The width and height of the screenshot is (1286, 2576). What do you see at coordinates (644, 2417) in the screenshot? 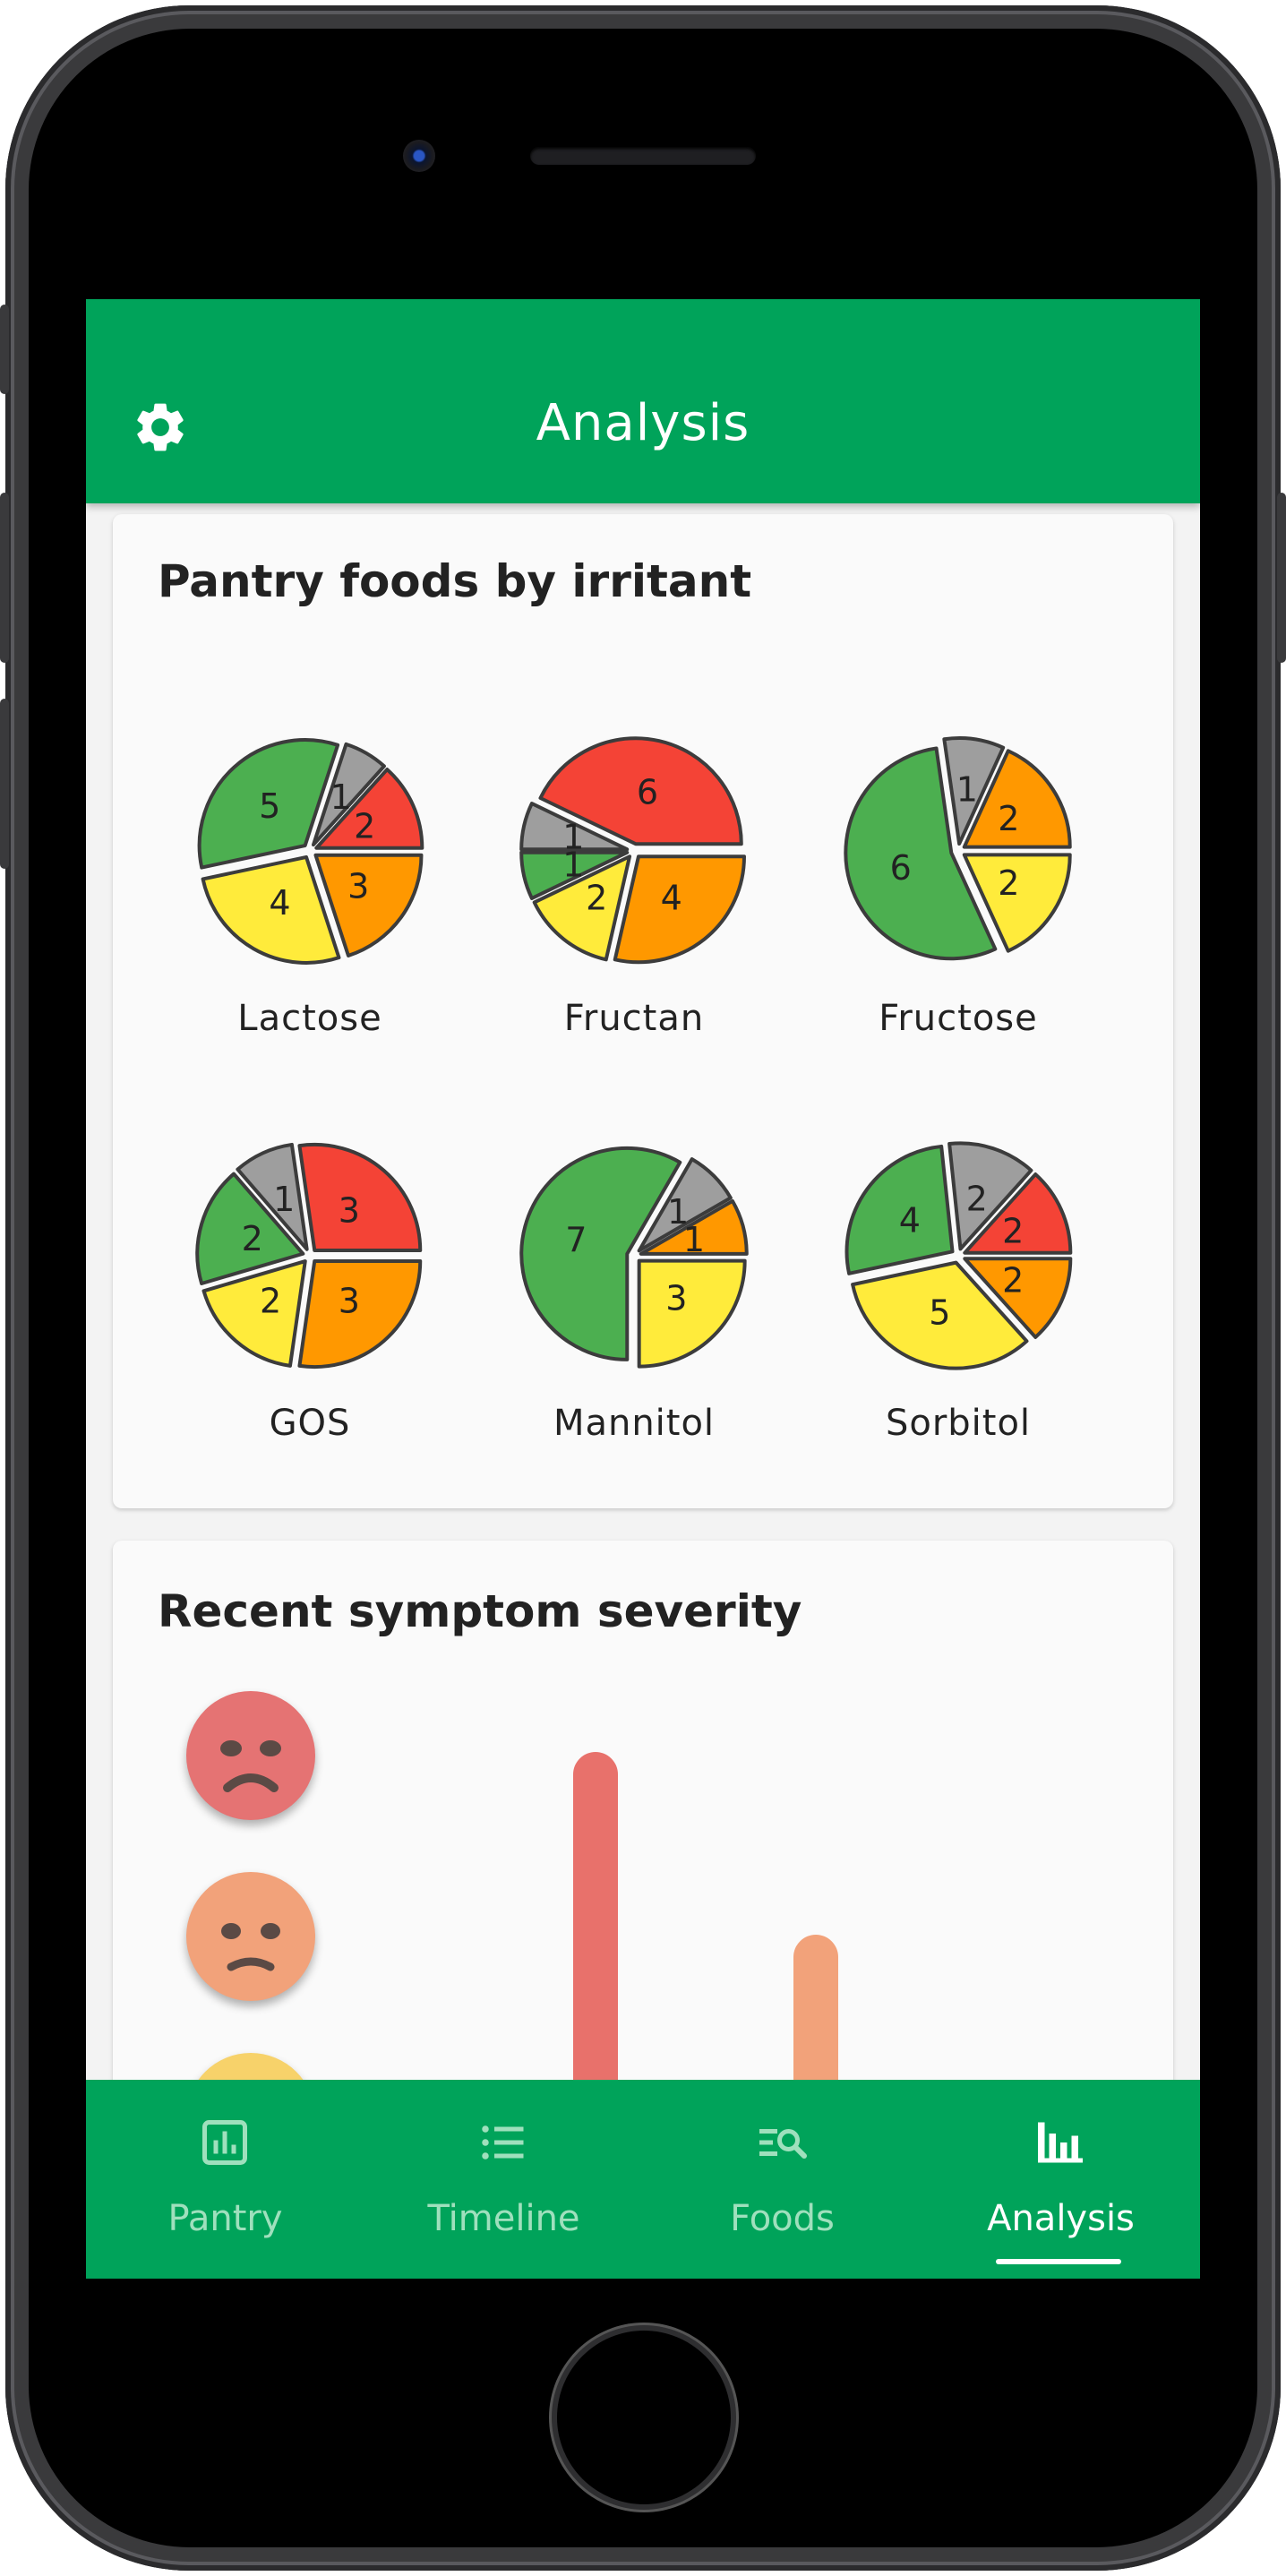
I see `home-button` at bounding box center [644, 2417].